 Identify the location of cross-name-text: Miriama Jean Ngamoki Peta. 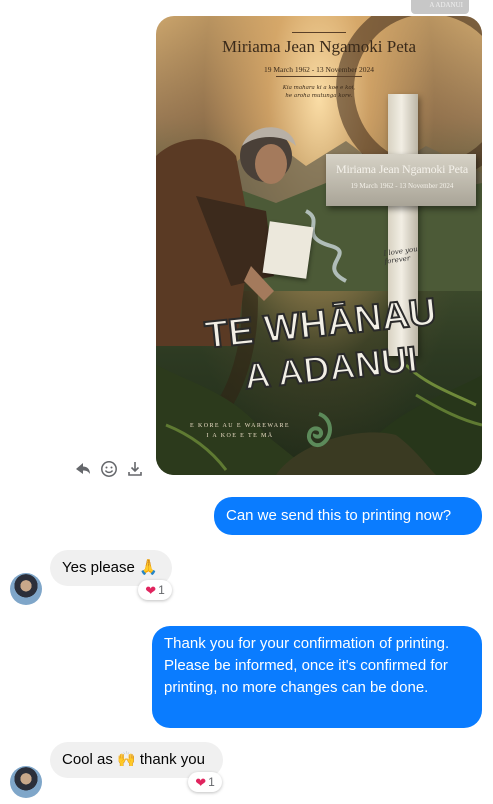
(402, 169).